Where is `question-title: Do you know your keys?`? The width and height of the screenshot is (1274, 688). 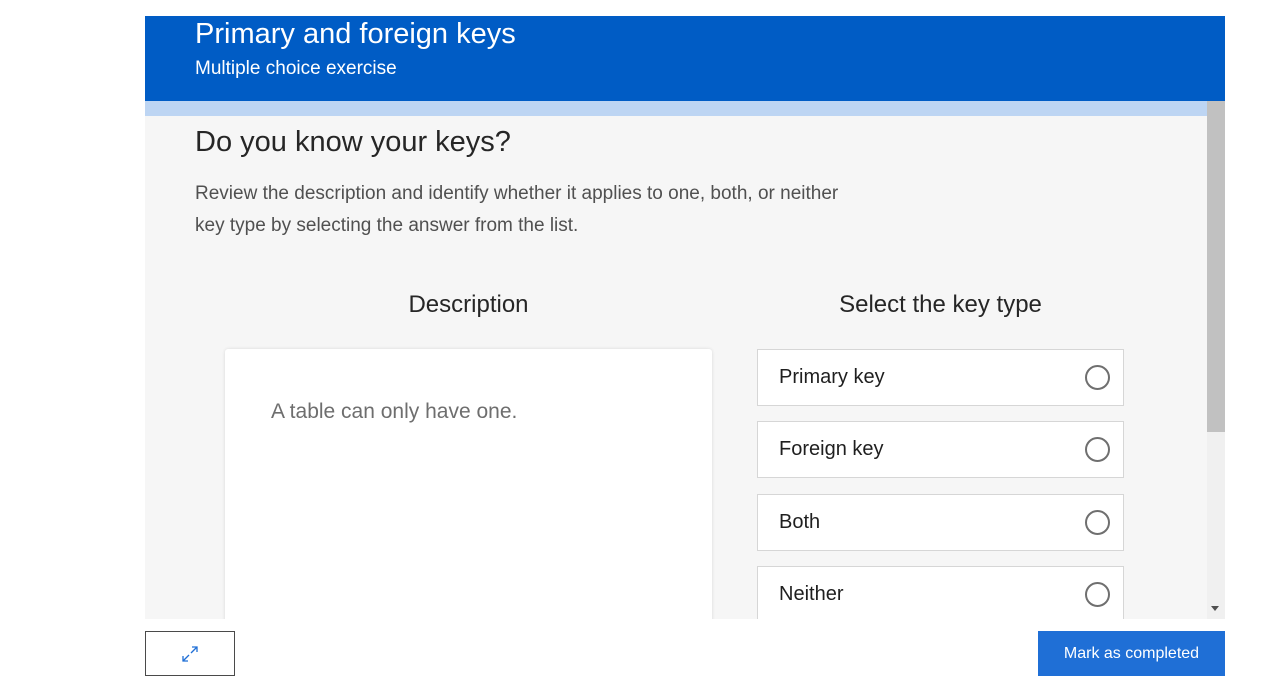
question-title: Do you know your keys? is located at coordinates (353, 142).